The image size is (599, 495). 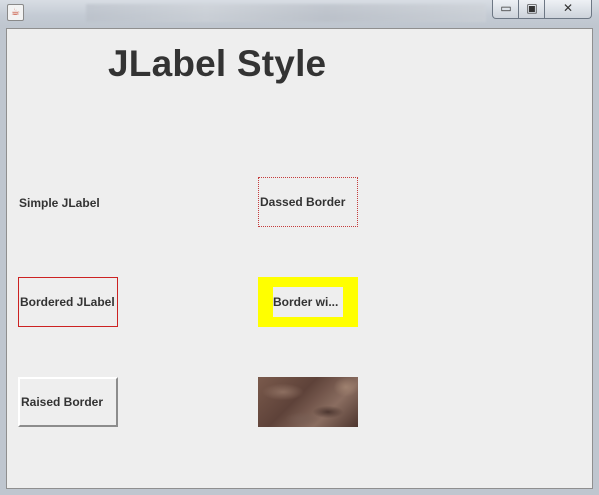 I want to click on minimize-button: ▭, so click(x=506, y=9).